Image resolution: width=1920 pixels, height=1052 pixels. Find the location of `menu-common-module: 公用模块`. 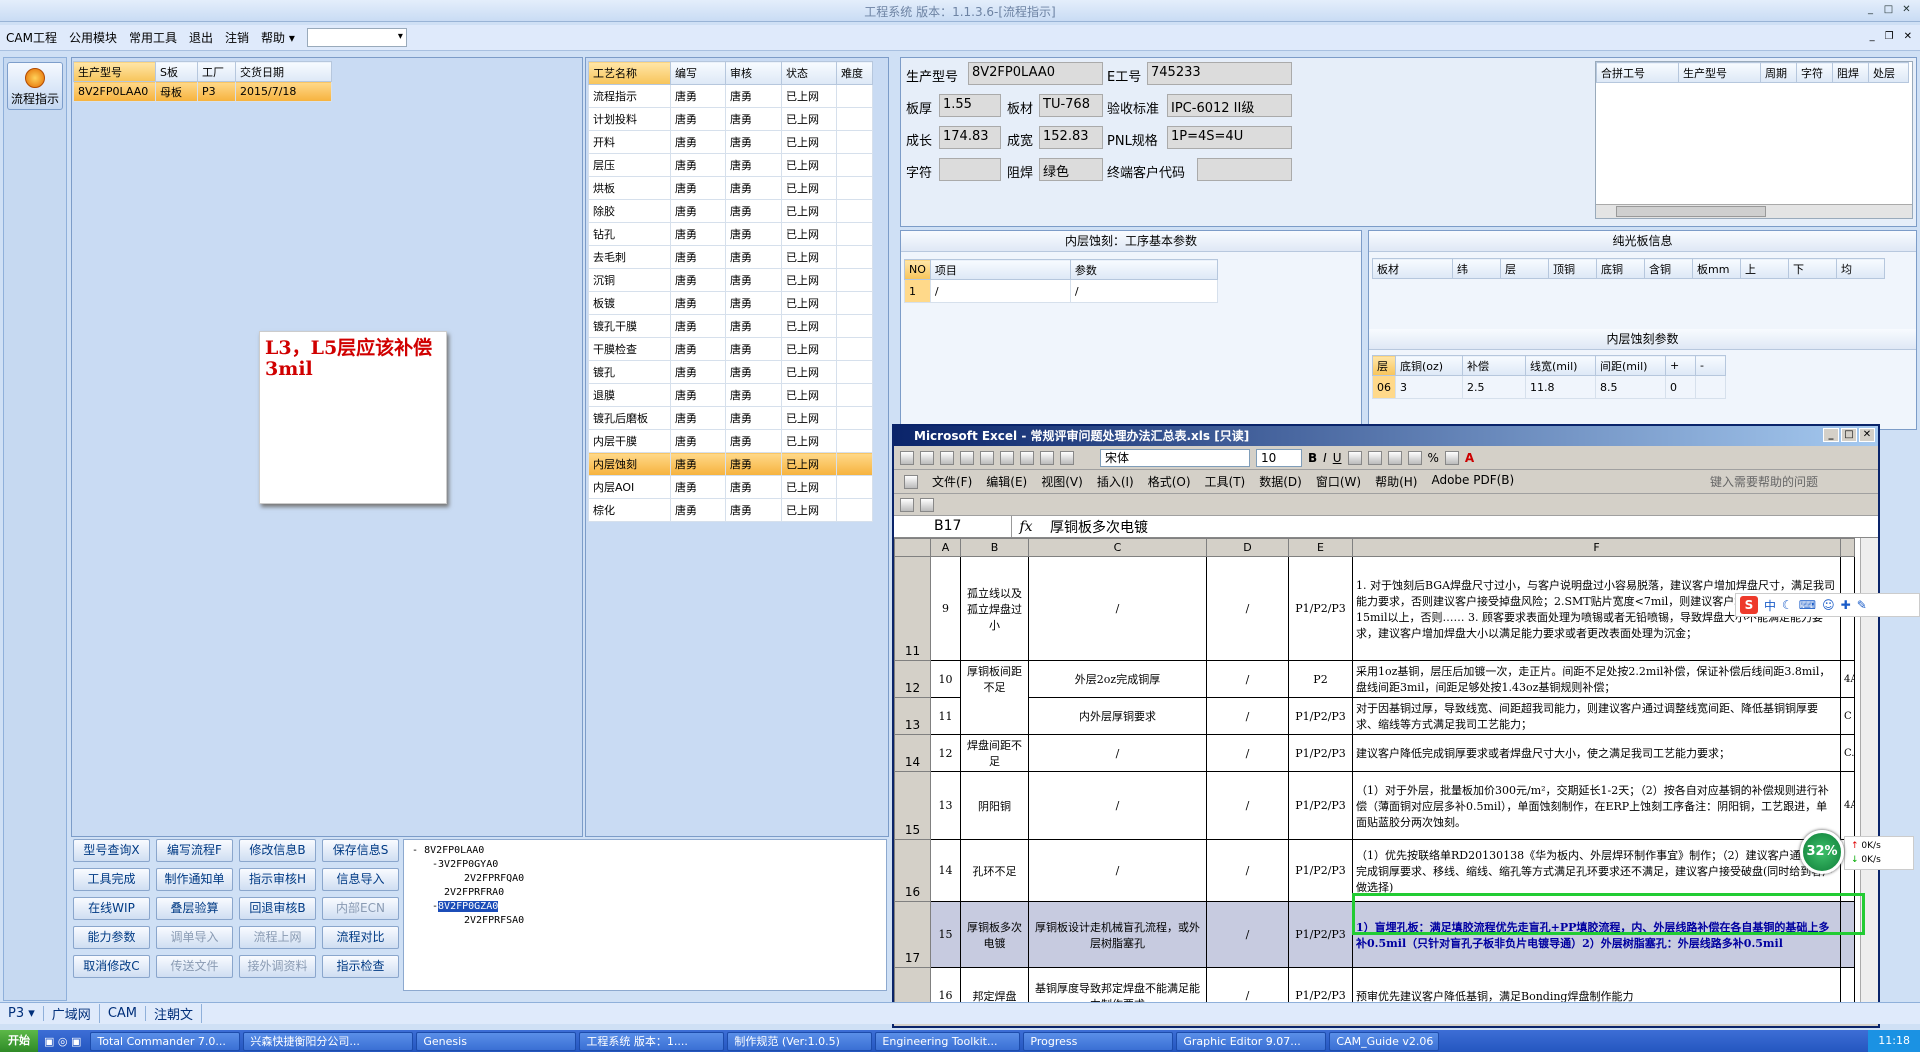

menu-common-module: 公用模块 is located at coordinates (93, 37).